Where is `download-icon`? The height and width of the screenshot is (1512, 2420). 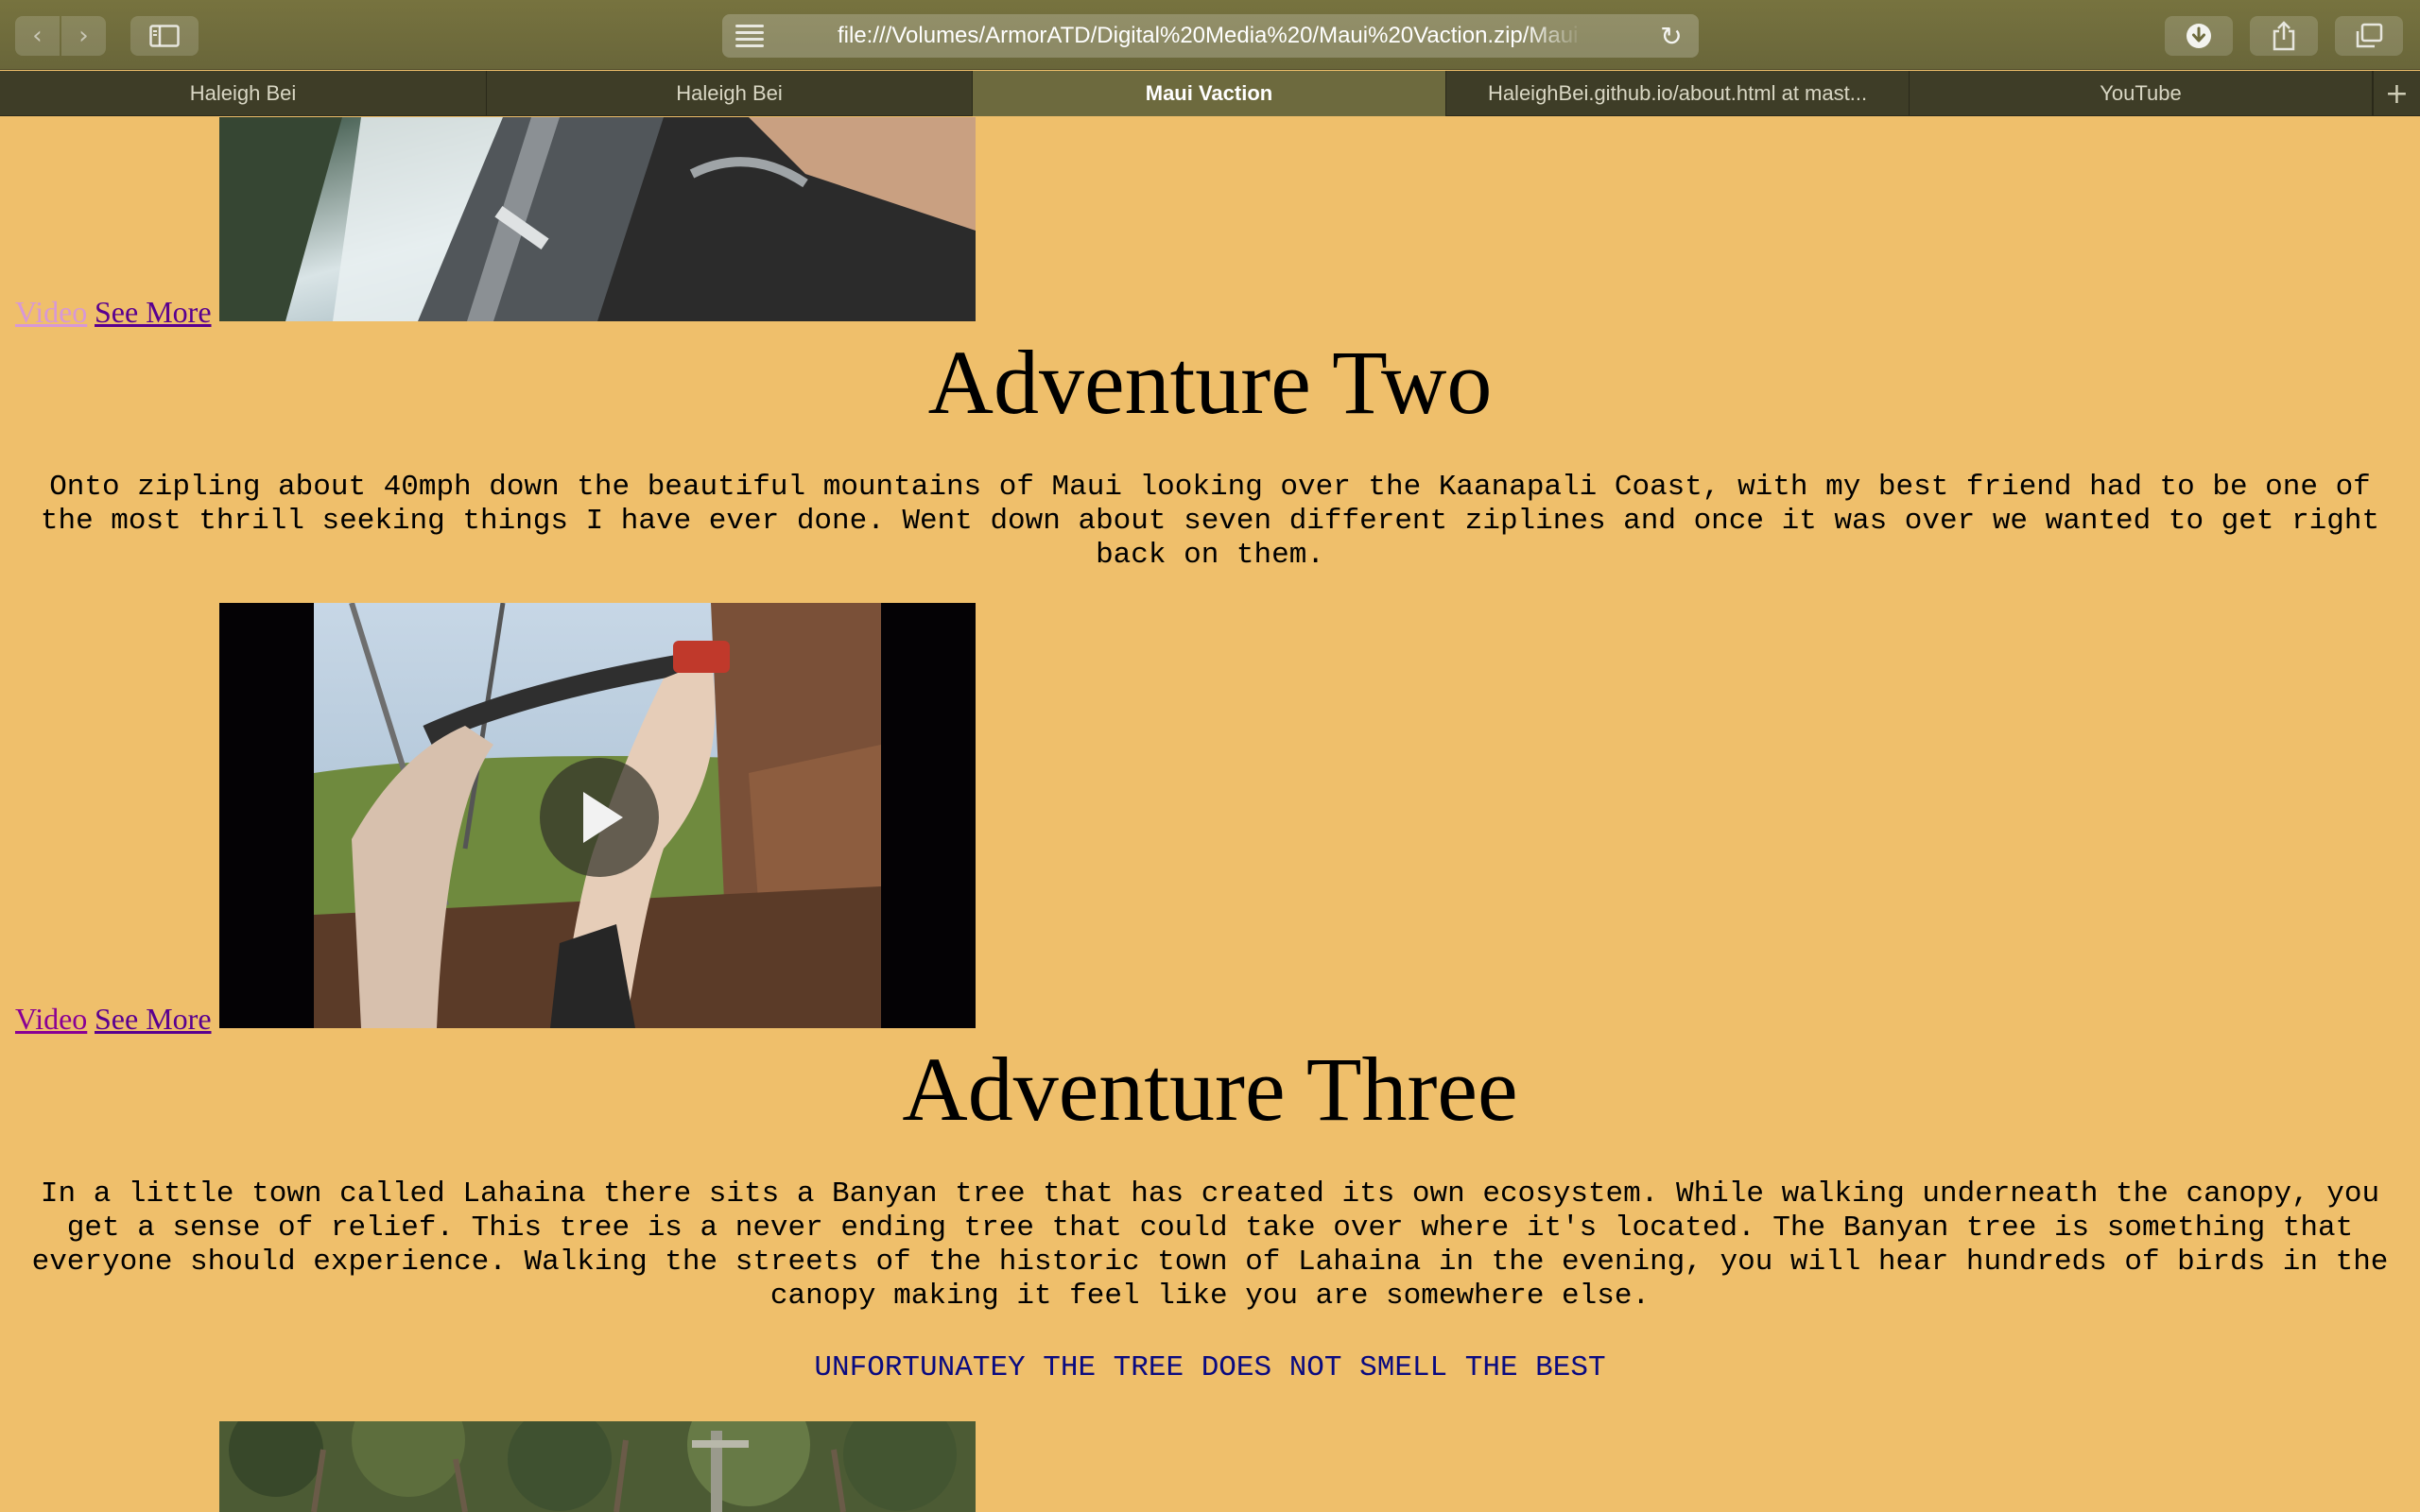 download-icon is located at coordinates (2199, 36).